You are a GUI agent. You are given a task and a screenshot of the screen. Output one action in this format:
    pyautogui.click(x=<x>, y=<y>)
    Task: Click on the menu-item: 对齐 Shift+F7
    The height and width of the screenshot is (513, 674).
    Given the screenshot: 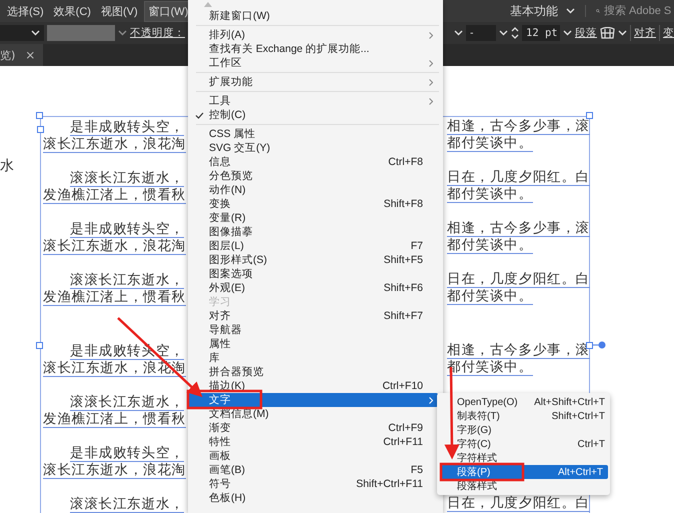 What is the action you would take?
    pyautogui.click(x=315, y=316)
    